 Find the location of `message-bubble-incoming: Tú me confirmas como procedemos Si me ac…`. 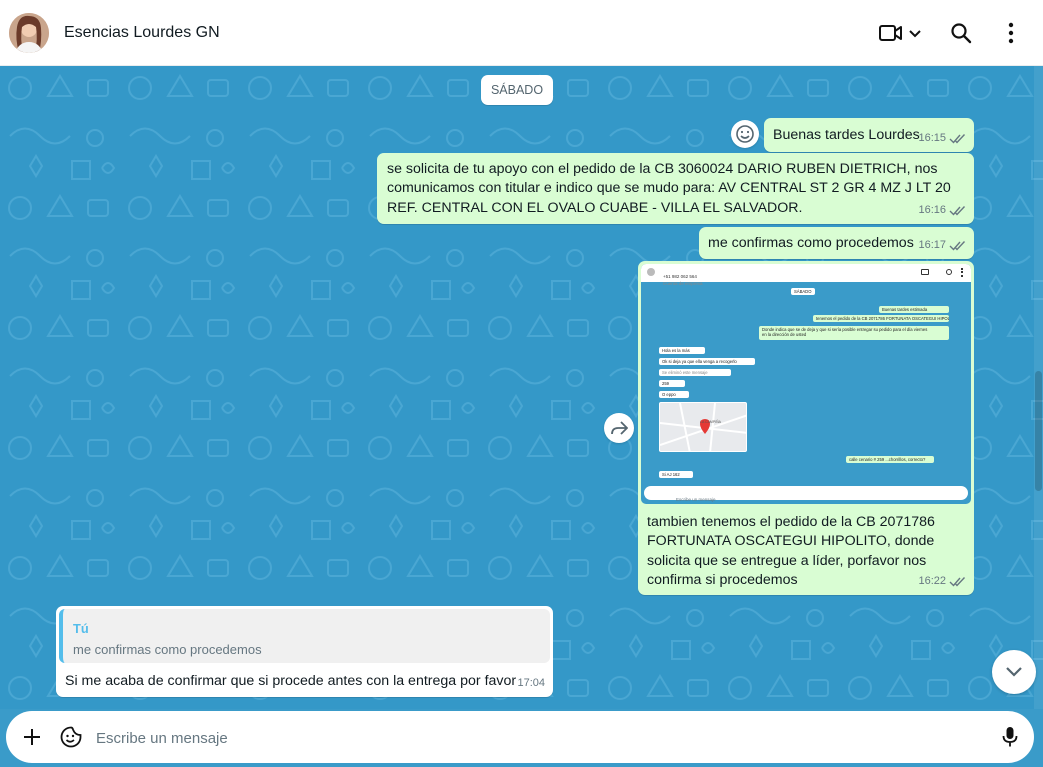

message-bubble-incoming: Tú me confirmas como procedemos Si me ac… is located at coordinates (304, 651).